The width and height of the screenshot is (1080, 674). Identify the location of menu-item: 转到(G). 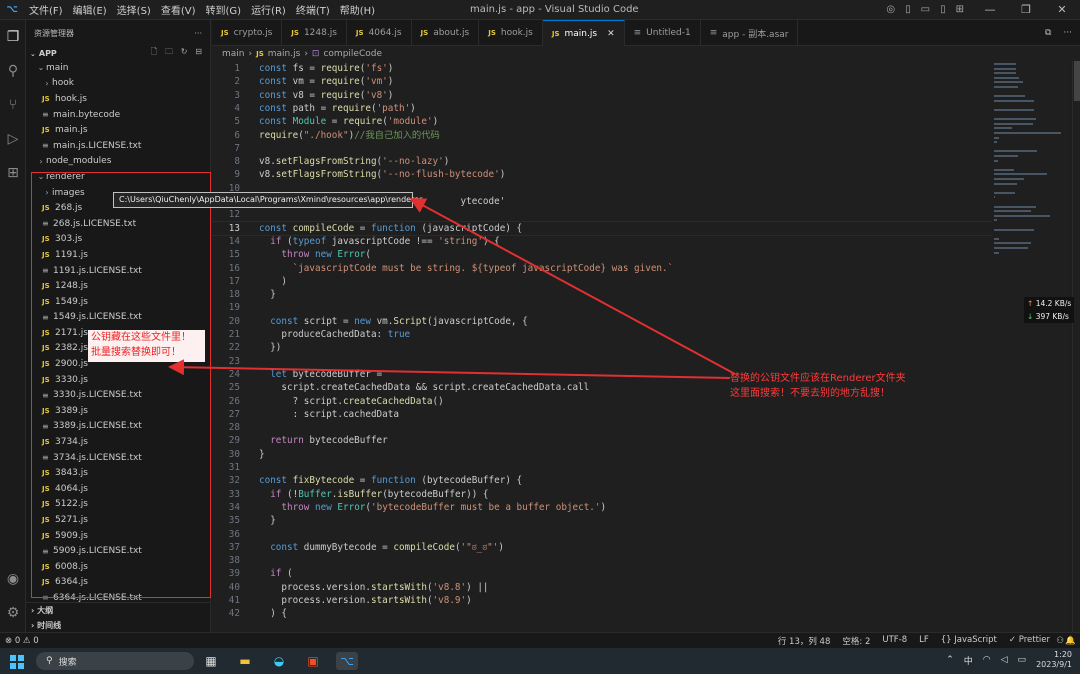
(224, 11).